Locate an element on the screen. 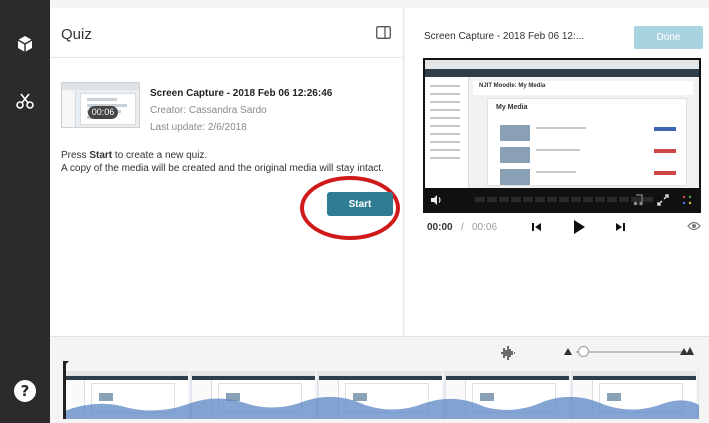 This screenshot has width=709, height=423. help-icon: ? is located at coordinates (25, 391).